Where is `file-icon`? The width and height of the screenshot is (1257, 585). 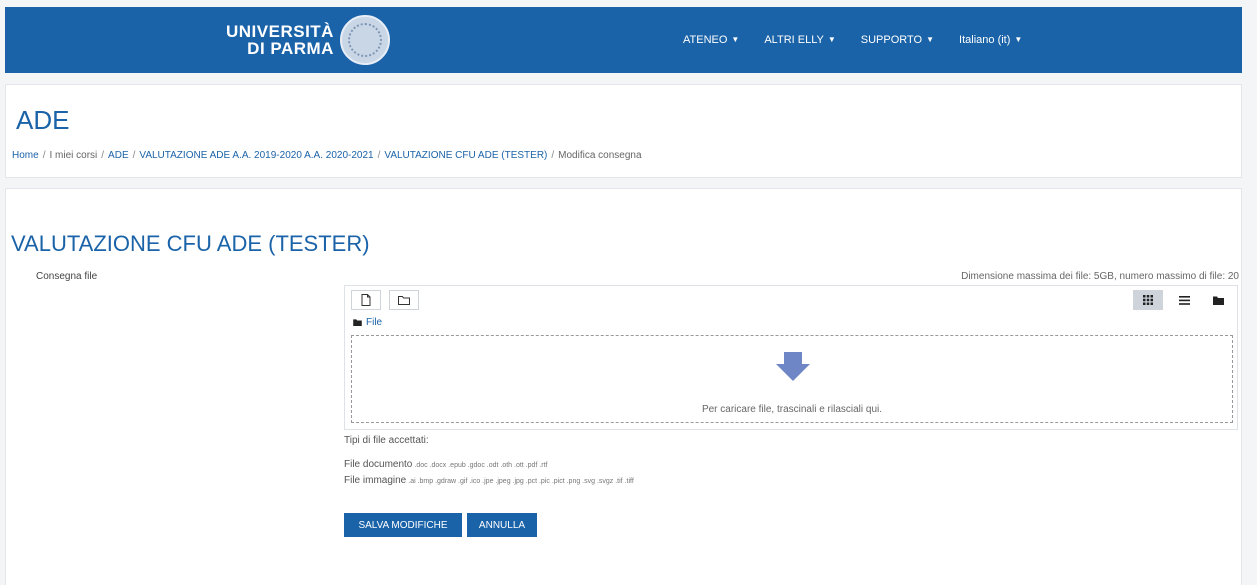 file-icon is located at coordinates (366, 300).